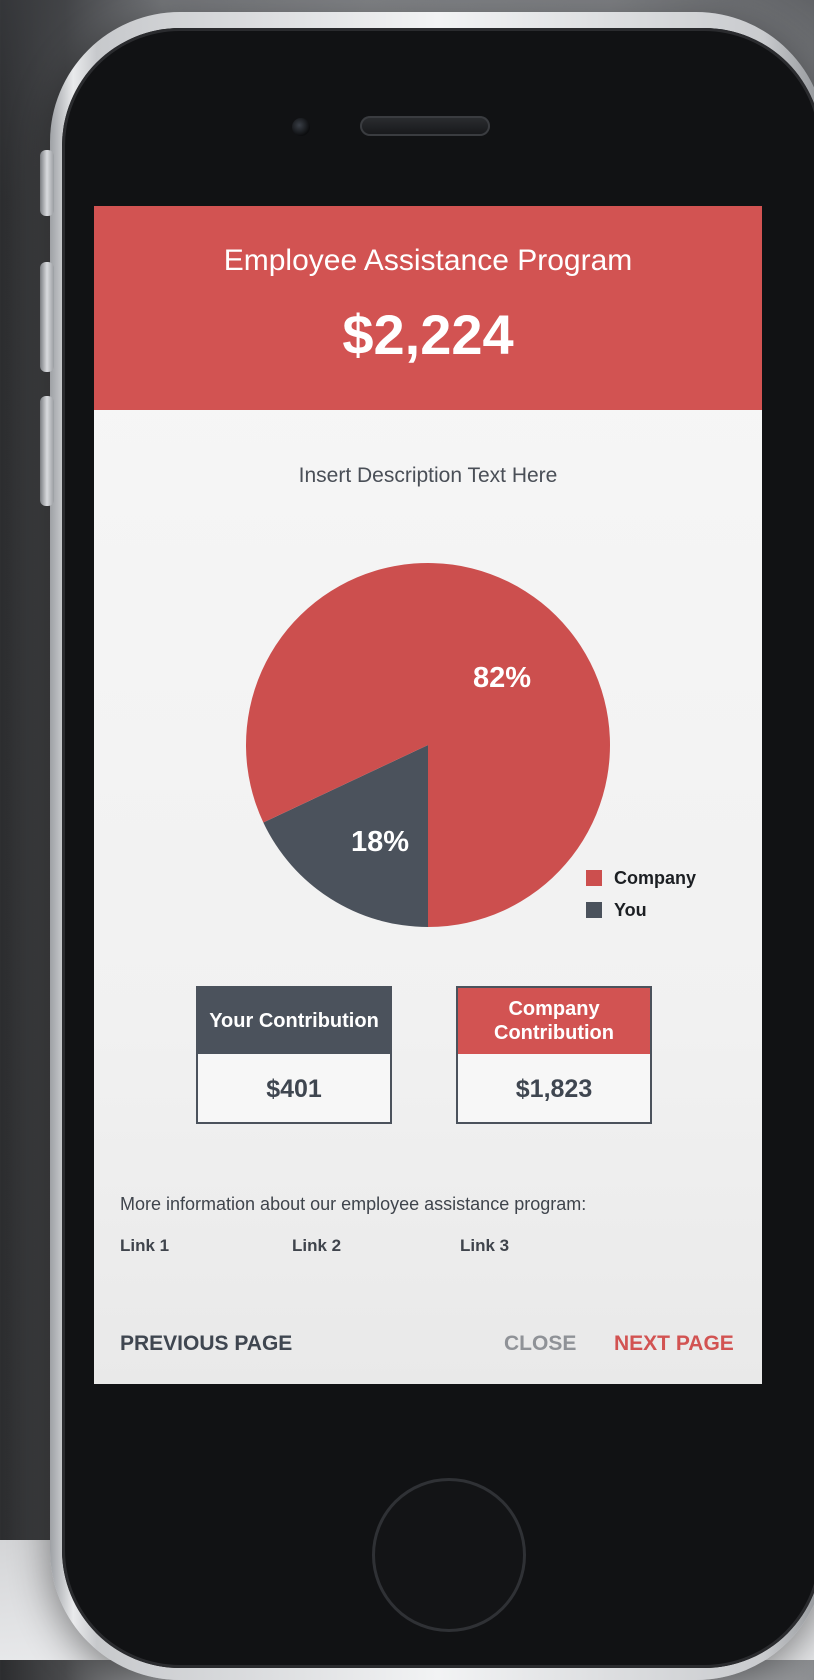 The image size is (814, 1680). I want to click on home-button, so click(449, 1555).